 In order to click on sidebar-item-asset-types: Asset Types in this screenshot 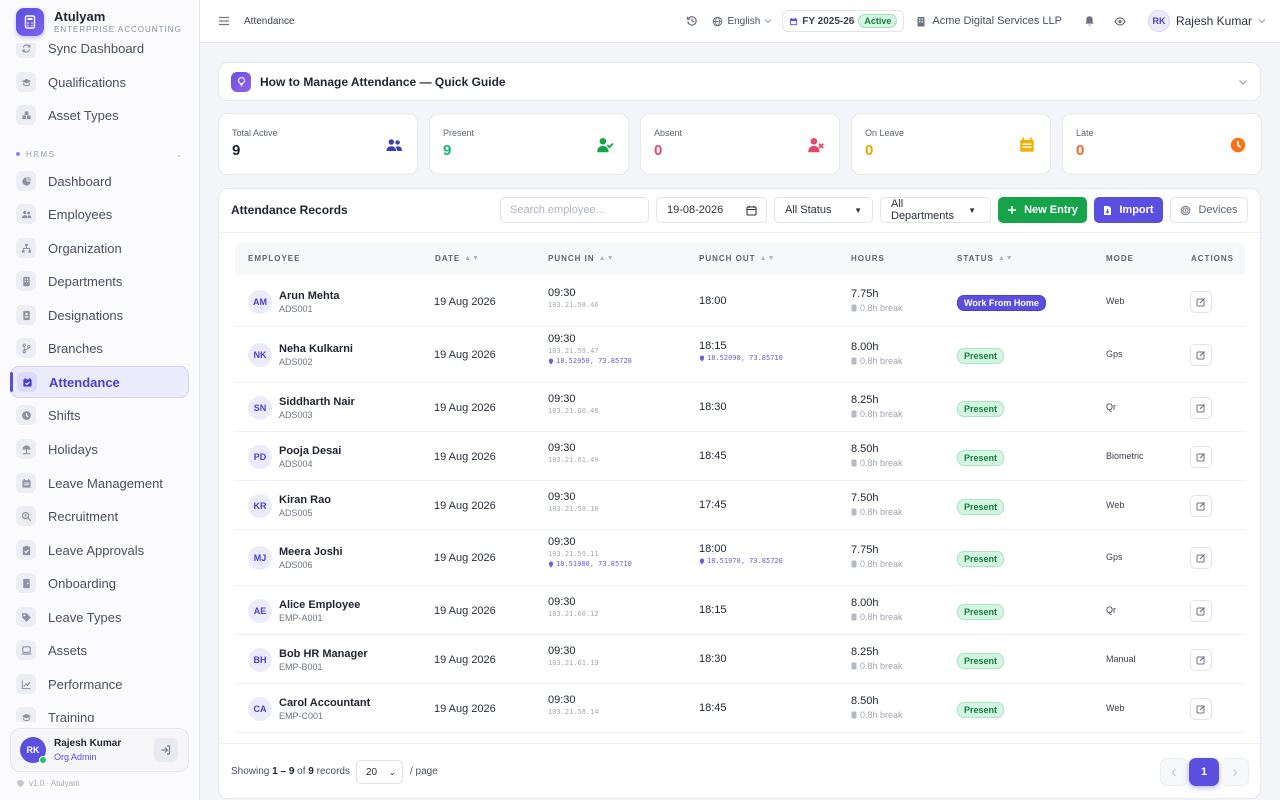, I will do `click(99, 115)`.